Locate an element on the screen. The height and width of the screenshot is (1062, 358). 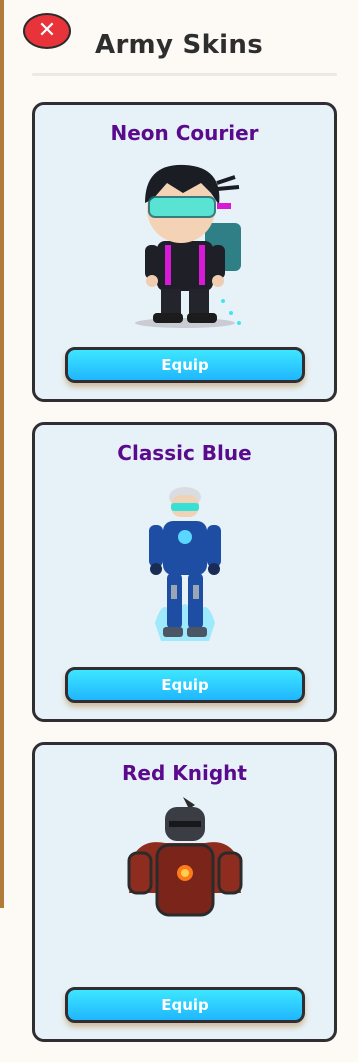
header-divider is located at coordinates (184, 74).